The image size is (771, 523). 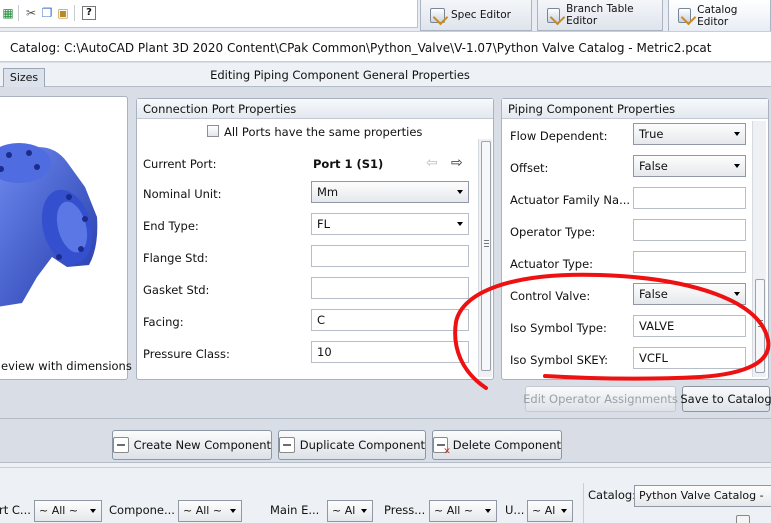 I want to click on nominal-unit-value: Mm, so click(x=328, y=192).